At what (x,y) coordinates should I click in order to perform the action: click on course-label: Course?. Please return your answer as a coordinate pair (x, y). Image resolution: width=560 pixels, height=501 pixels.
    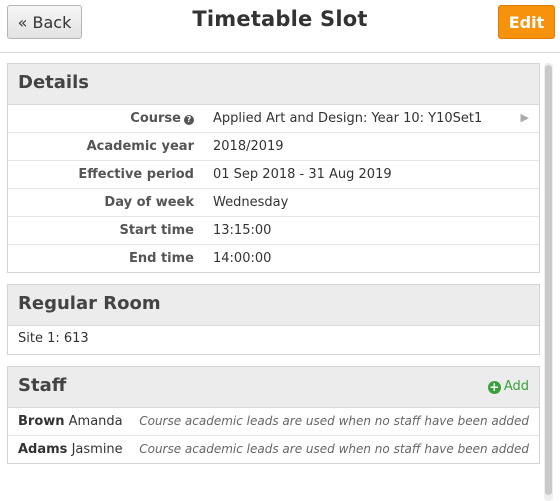
    Looking at the image, I should click on (162, 118).